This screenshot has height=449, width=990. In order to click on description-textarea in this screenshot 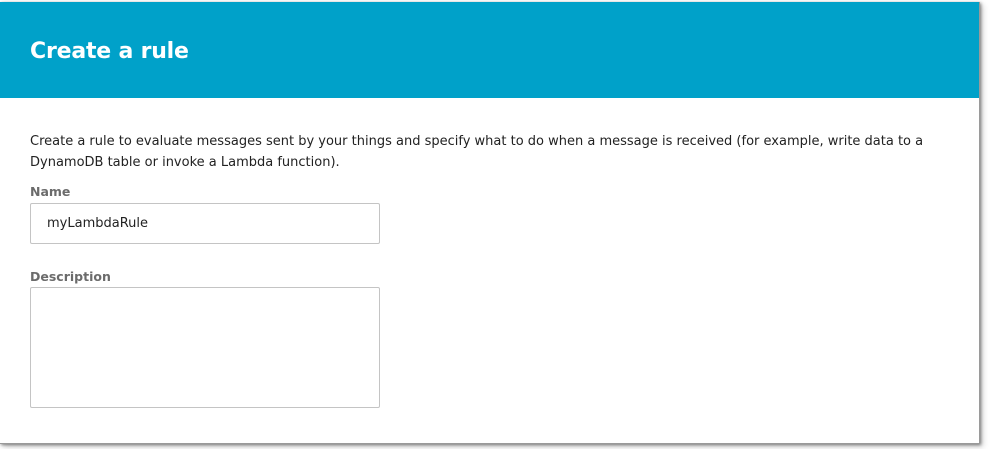, I will do `click(205, 347)`.